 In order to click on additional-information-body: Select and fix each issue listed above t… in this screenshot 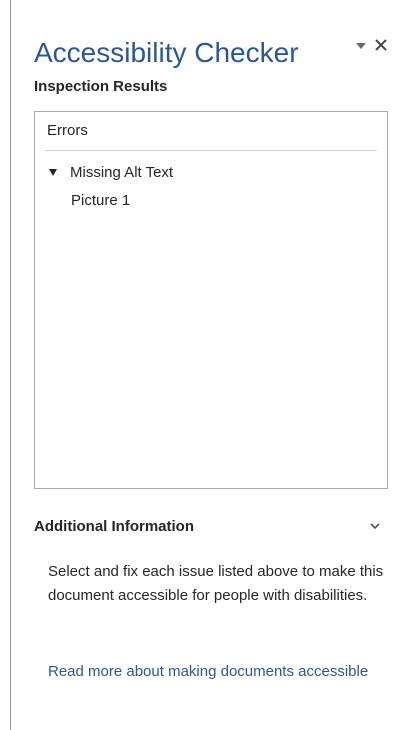, I will do `click(216, 583)`.